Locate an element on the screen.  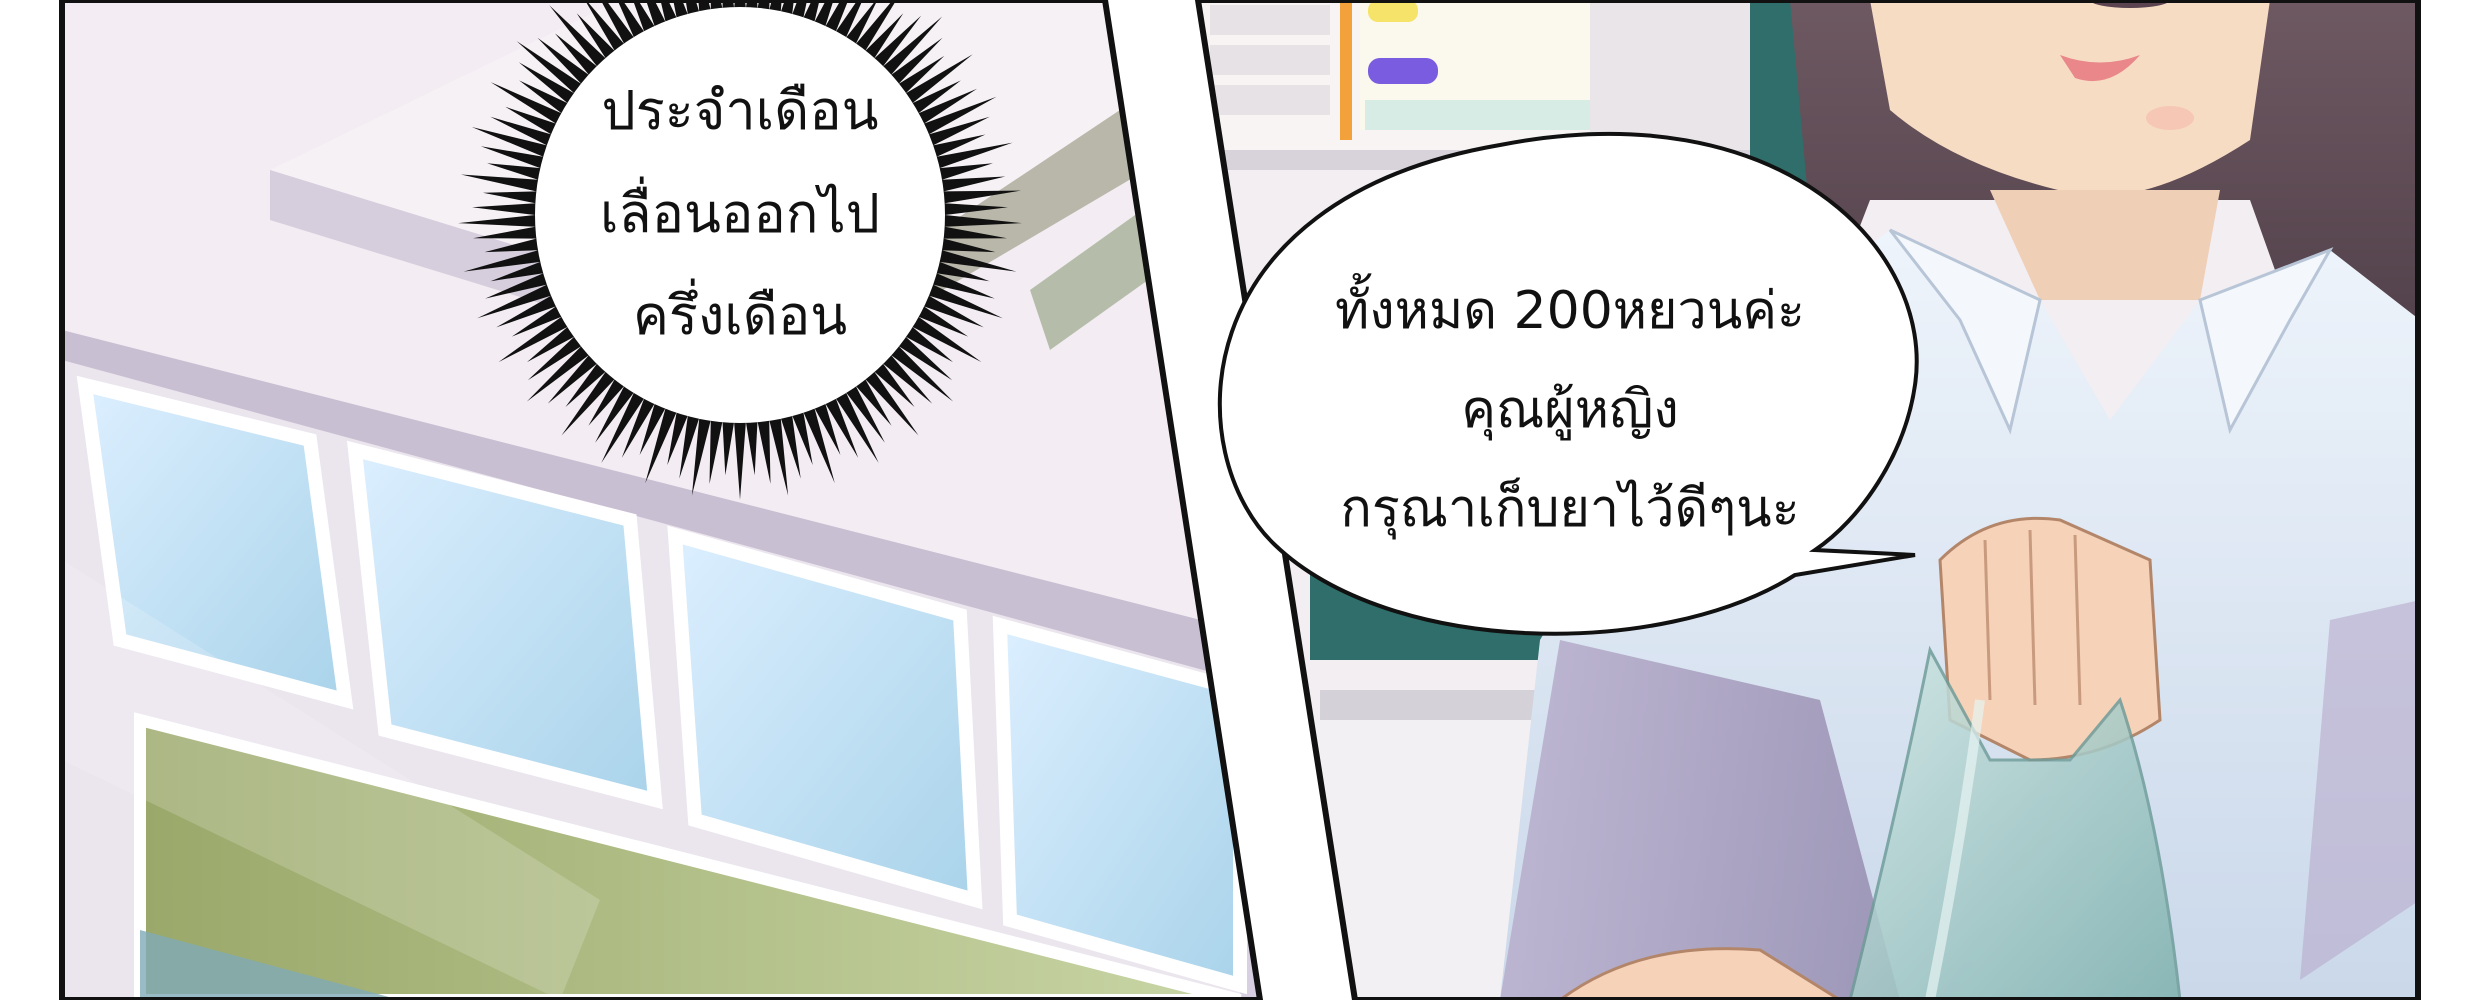
thought-line-3: ครึ่งเดือน is located at coordinates (740, 316).